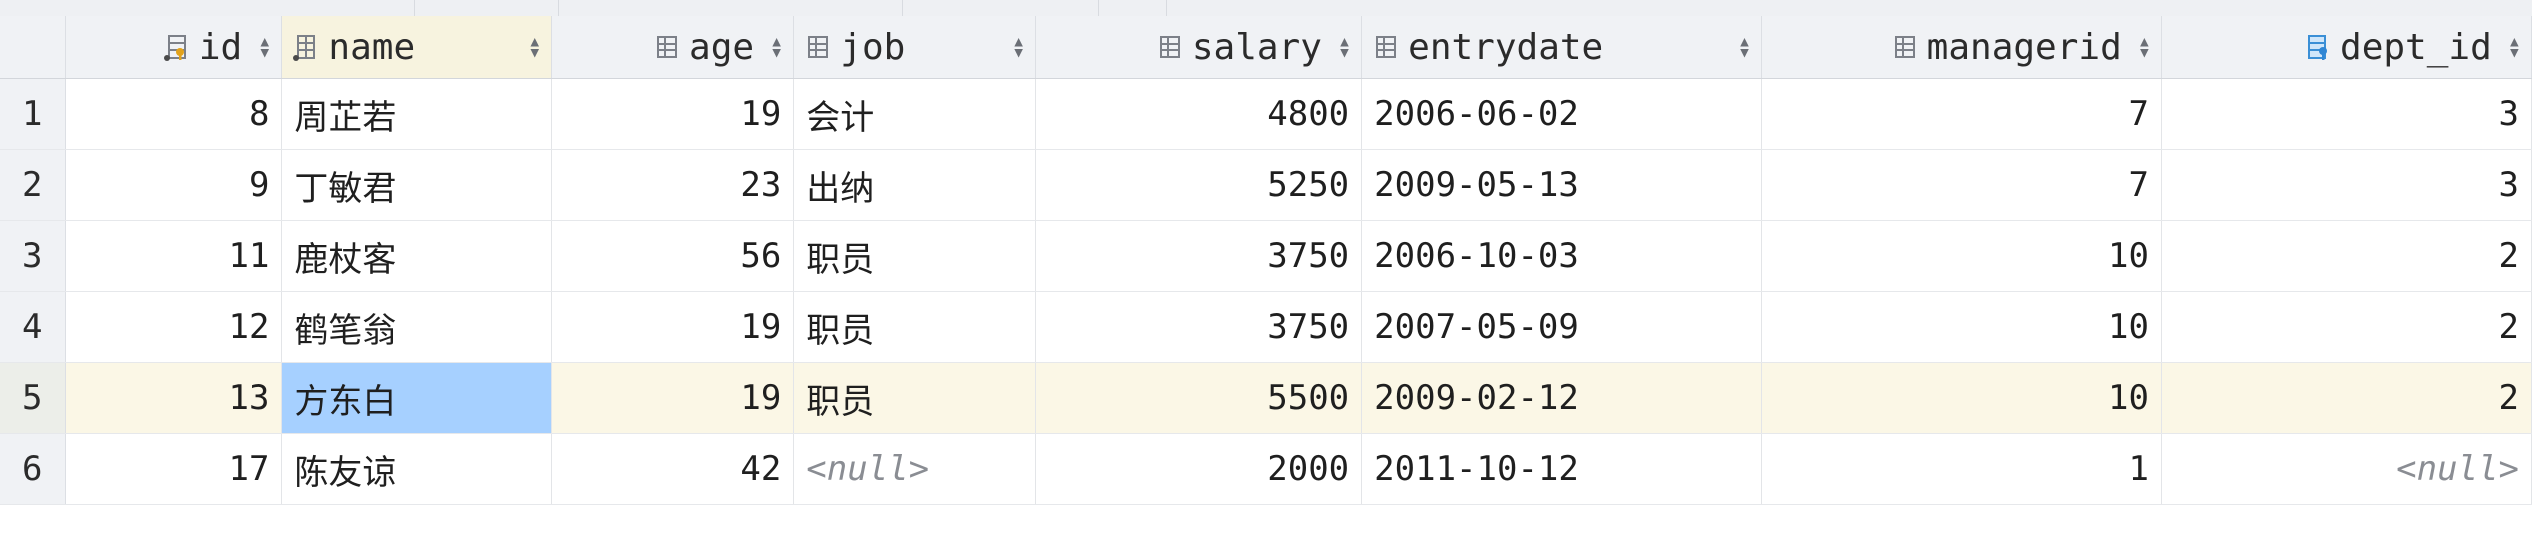 The width and height of the screenshot is (2532, 542). Describe the element at coordinates (1199, 185) in the screenshot. I see `cell-salary: 5250` at that location.